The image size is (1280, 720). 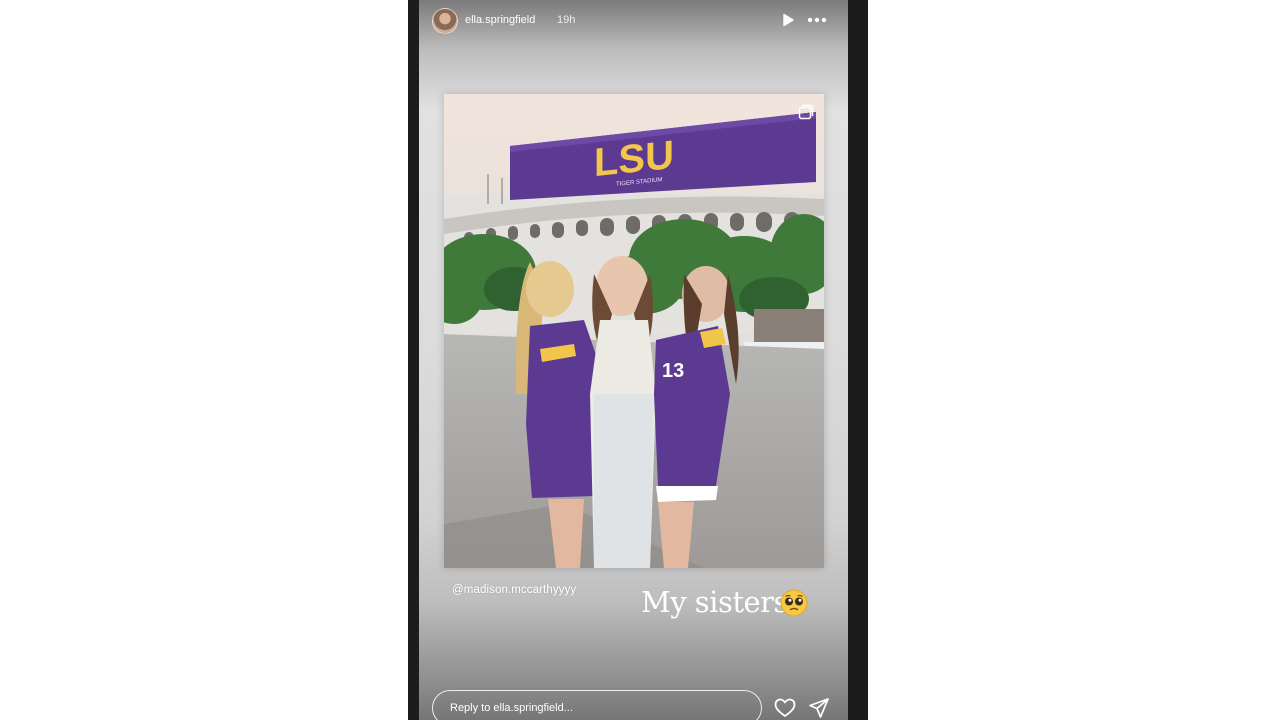 What do you see at coordinates (806, 112) in the screenshot?
I see `carousel-icon` at bounding box center [806, 112].